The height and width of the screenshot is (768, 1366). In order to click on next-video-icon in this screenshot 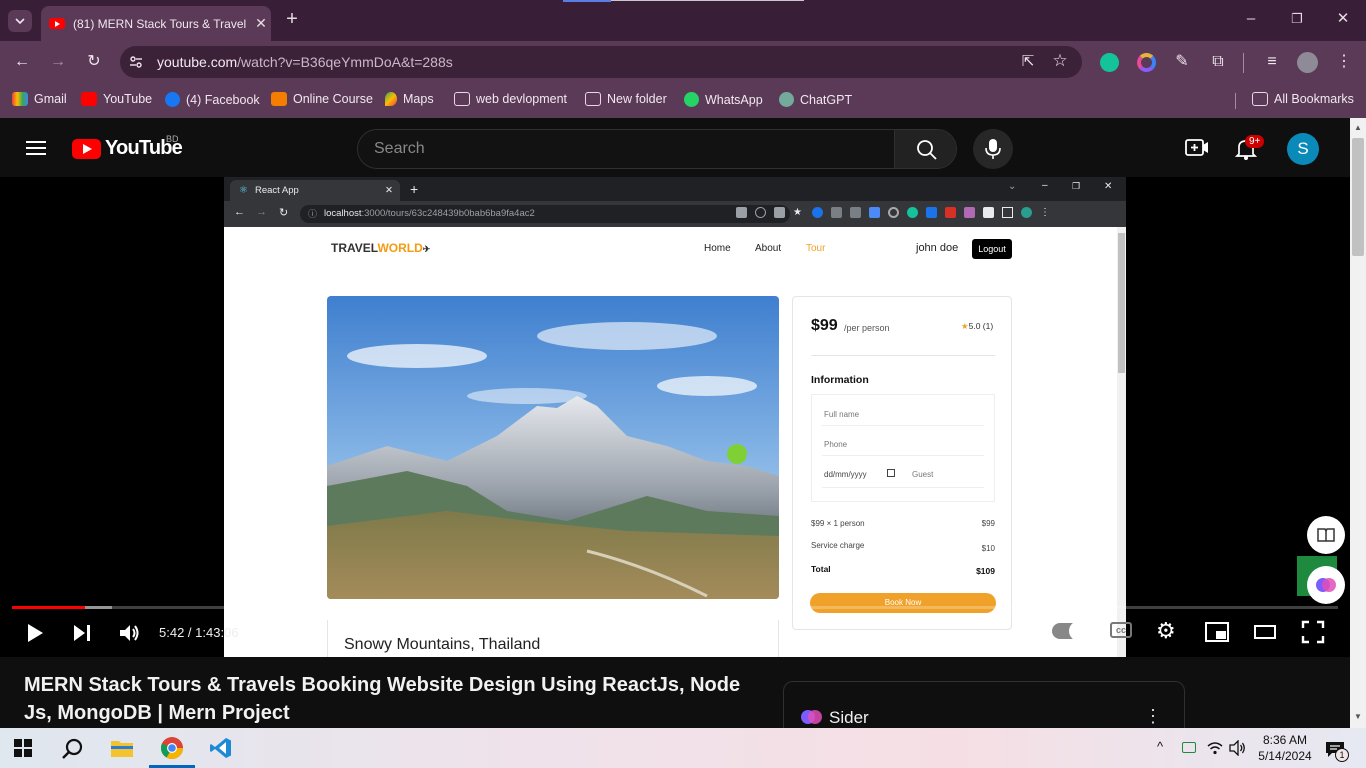, I will do `click(82, 633)`.